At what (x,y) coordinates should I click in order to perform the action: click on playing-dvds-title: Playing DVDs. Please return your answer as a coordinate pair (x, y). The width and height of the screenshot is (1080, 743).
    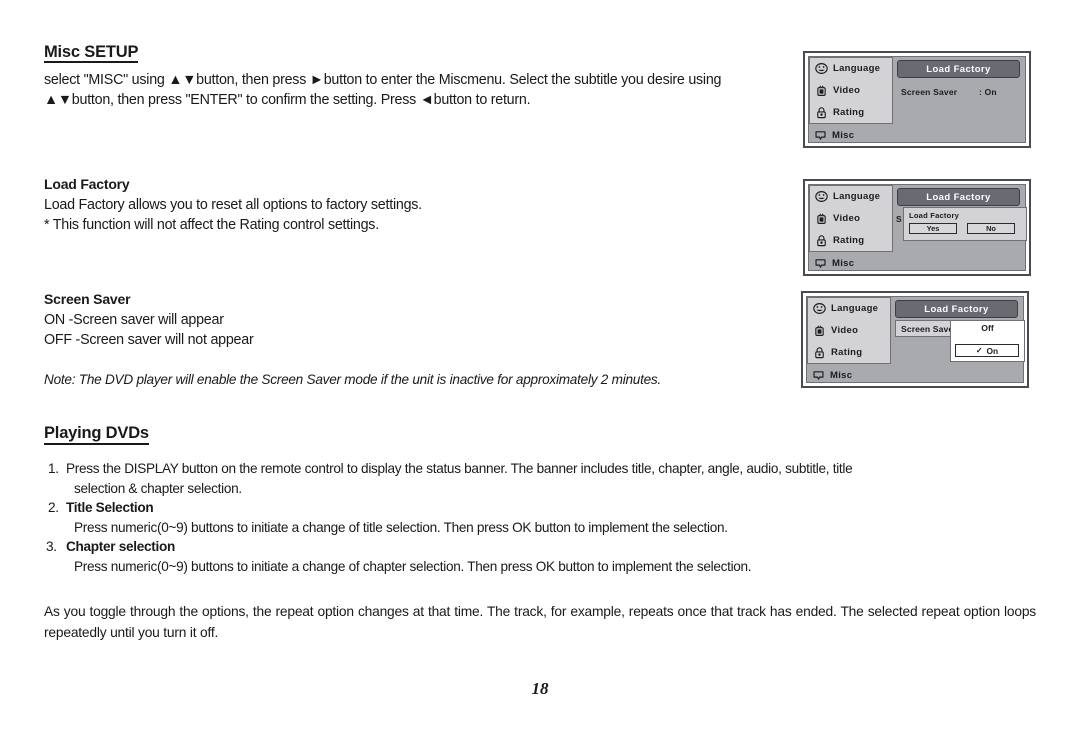
    Looking at the image, I should click on (96, 434).